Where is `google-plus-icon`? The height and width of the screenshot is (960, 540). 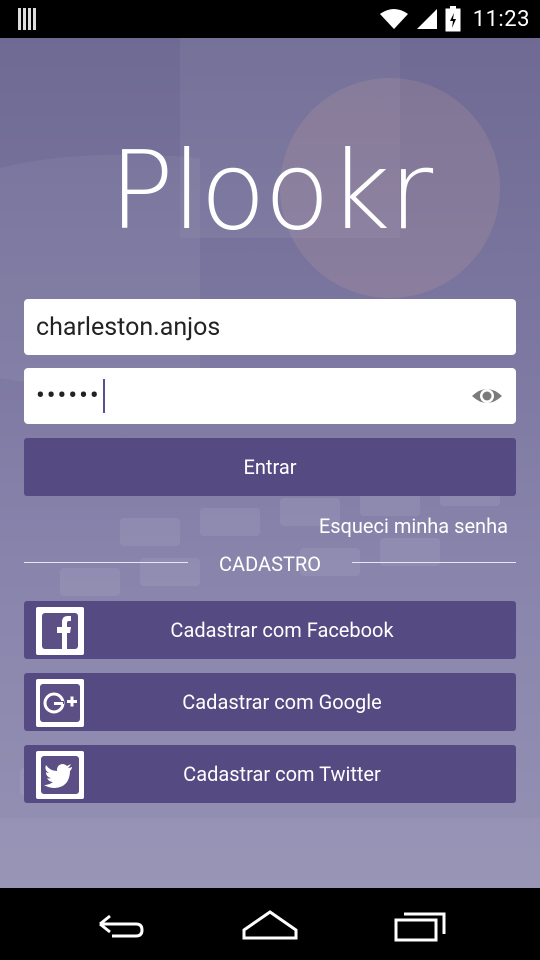 google-plus-icon is located at coordinates (60, 703).